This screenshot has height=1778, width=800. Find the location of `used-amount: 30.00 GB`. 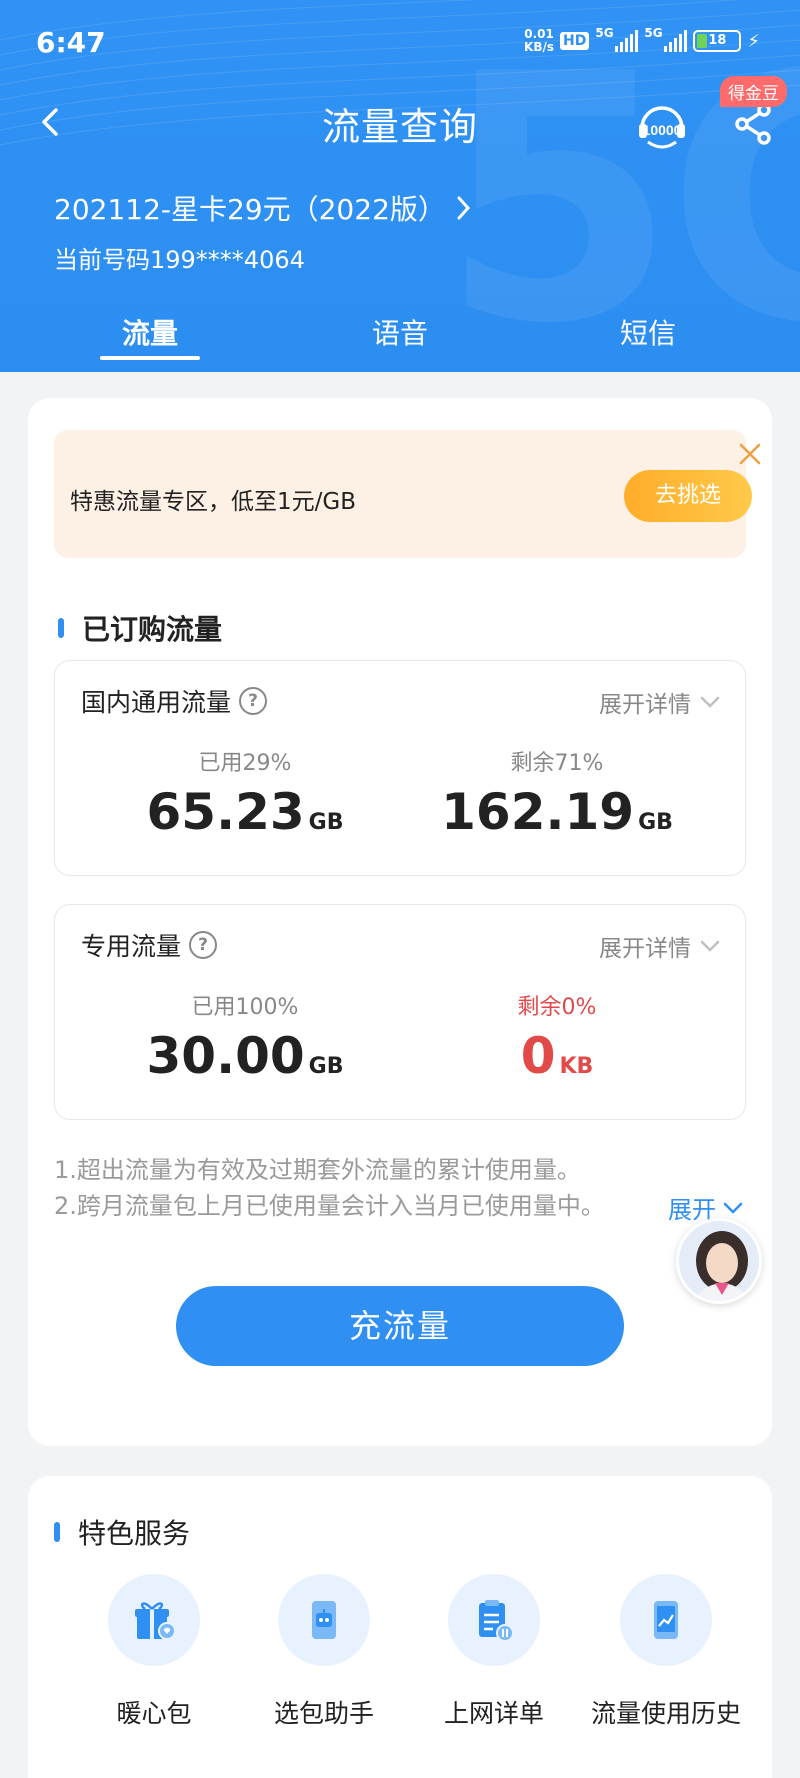

used-amount: 30.00 GB is located at coordinates (245, 1056).